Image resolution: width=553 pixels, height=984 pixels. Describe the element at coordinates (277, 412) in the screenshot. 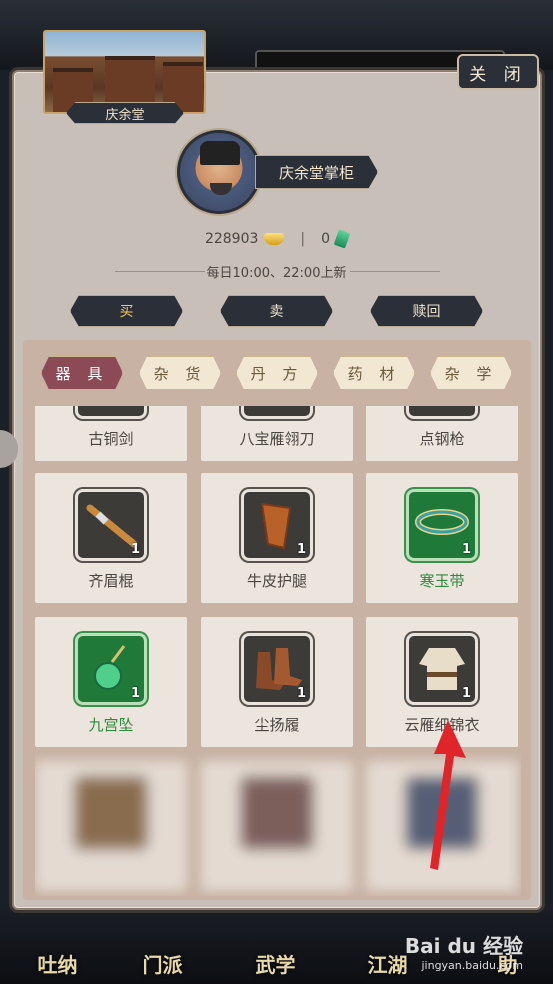

I see `saber-icon` at that location.